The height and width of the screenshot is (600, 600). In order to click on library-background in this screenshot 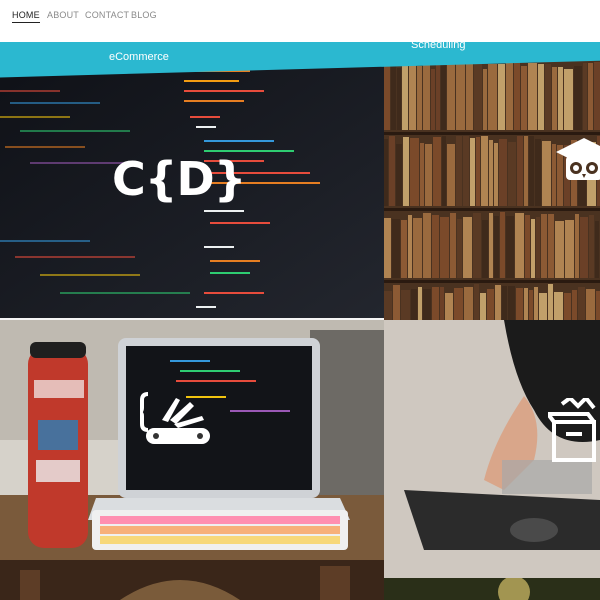, I will do `click(192, 580)`.